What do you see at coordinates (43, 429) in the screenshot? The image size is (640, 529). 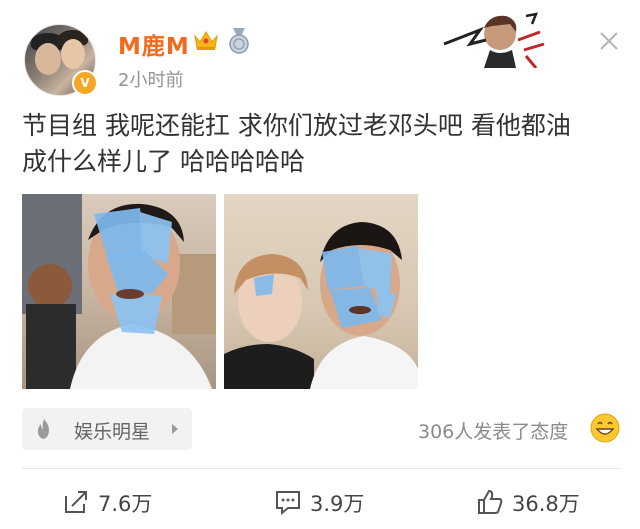 I see `flame-icon` at bounding box center [43, 429].